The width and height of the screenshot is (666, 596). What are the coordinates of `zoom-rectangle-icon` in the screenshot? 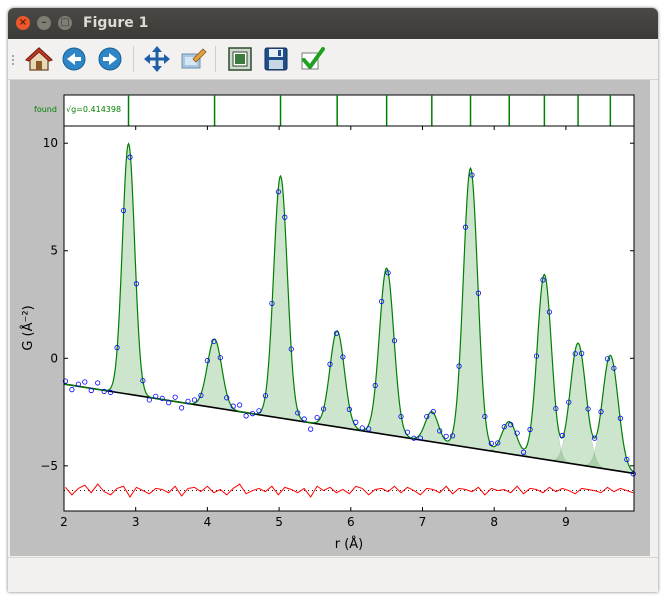 It's located at (194, 58).